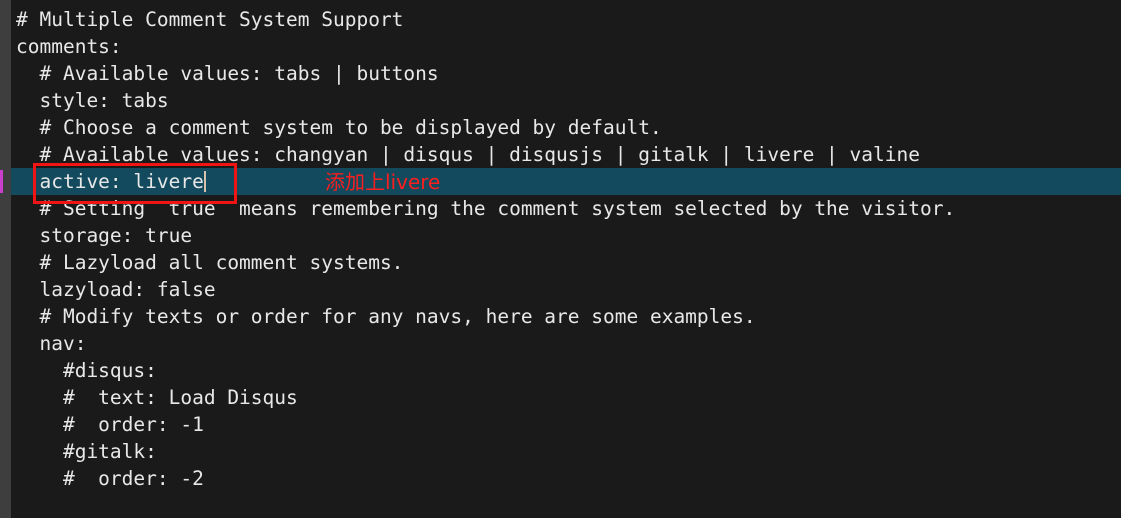  I want to click on code-line-text: lazyload: false, so click(116, 289).